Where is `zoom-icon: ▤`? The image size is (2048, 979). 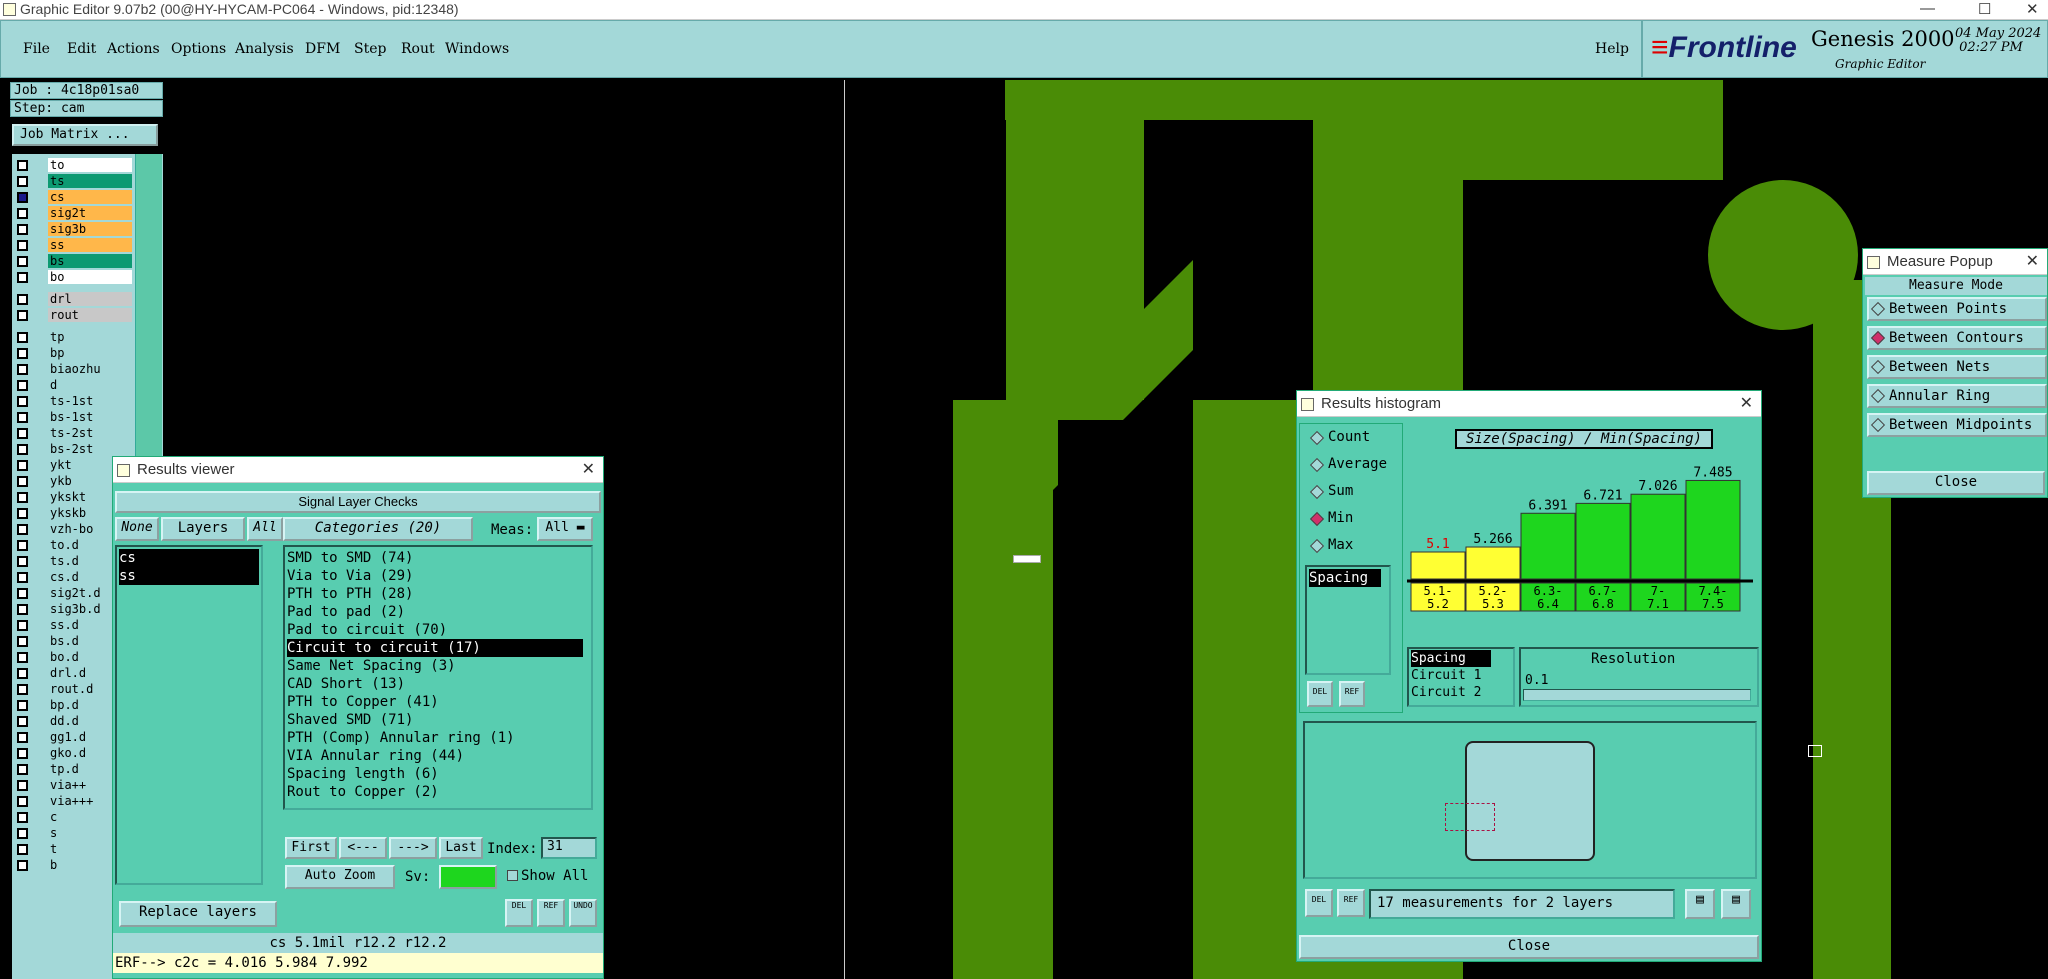 zoom-icon: ▤ is located at coordinates (1700, 904).